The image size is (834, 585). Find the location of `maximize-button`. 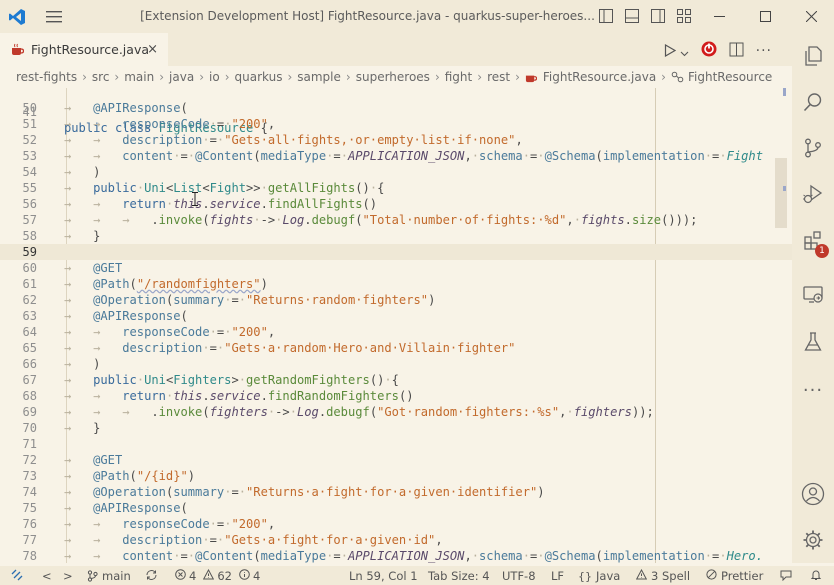

maximize-button is located at coordinates (765, 16).